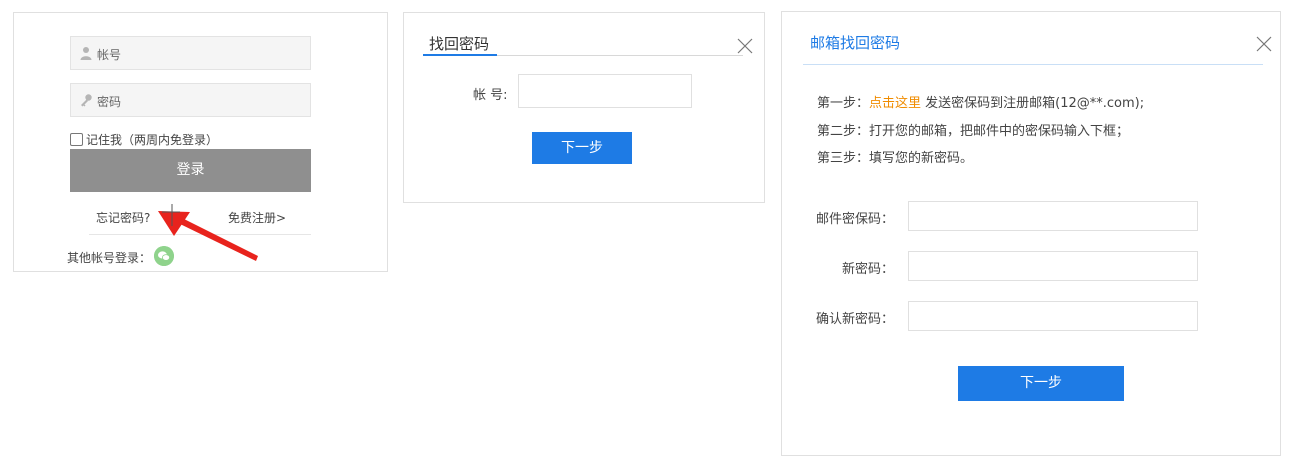 Image resolution: width=1297 pixels, height=474 pixels. What do you see at coordinates (190, 170) in the screenshot?
I see `login-button: 登录` at bounding box center [190, 170].